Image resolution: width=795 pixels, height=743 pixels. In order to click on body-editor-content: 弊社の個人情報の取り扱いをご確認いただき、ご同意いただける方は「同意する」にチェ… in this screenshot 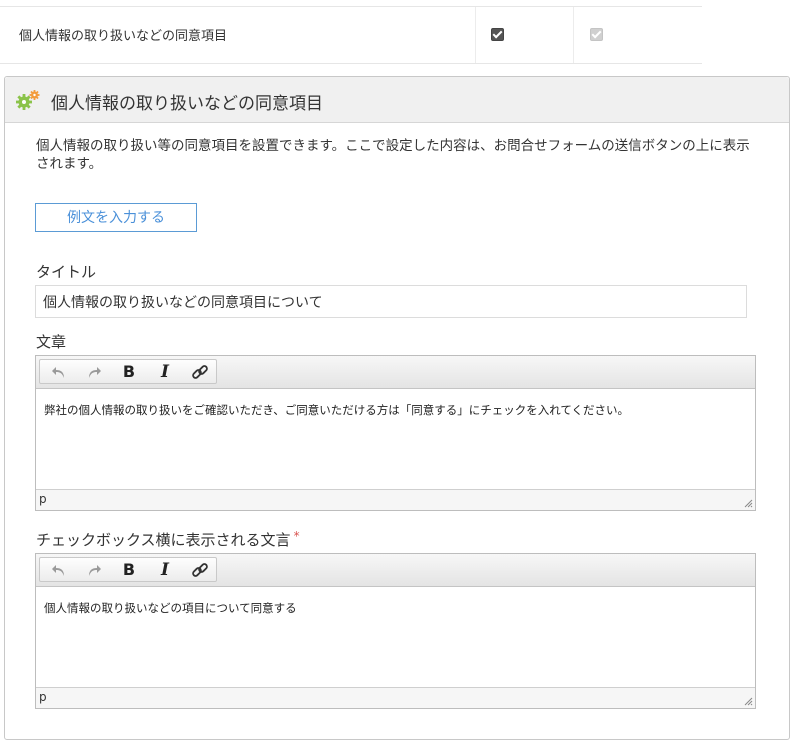, I will do `click(395, 439)`.